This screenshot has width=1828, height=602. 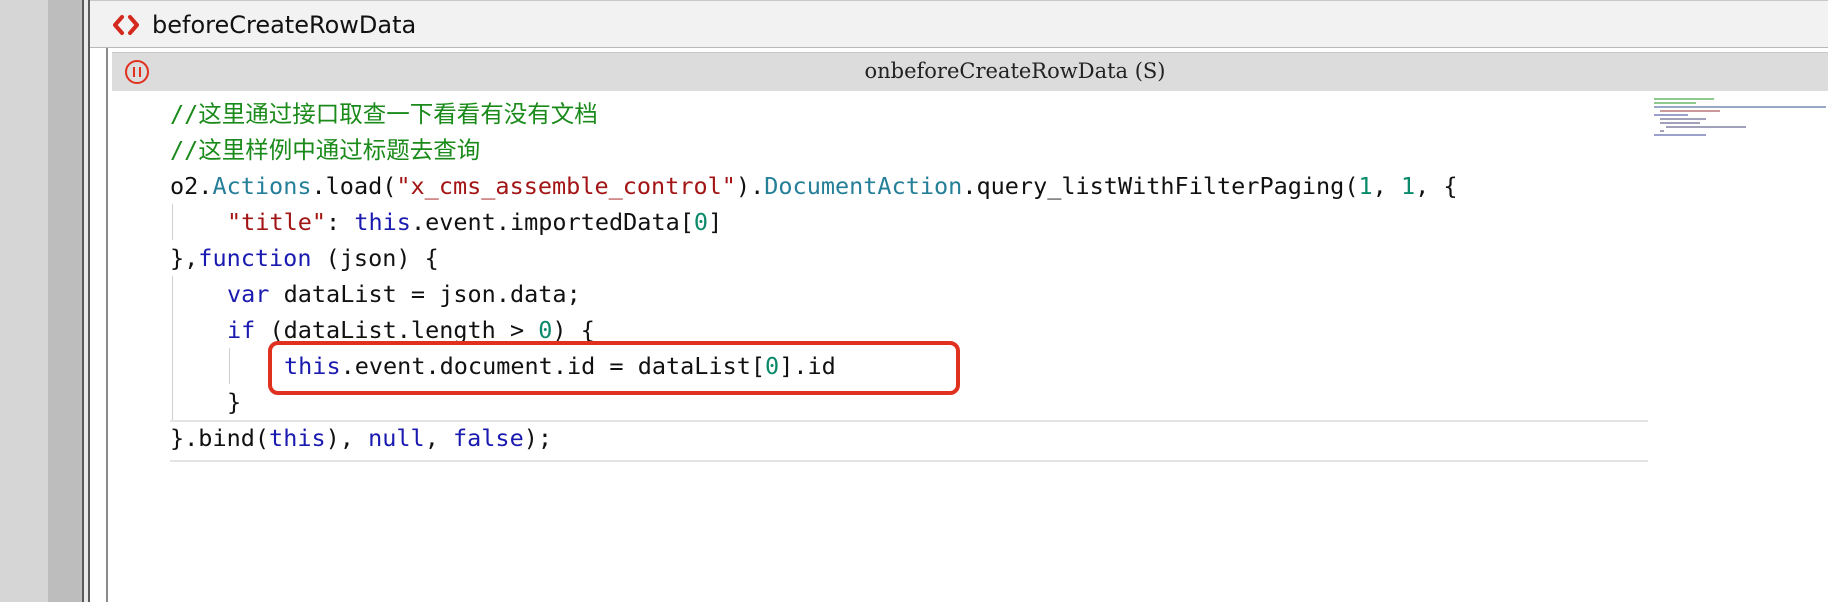 What do you see at coordinates (1015, 71) in the screenshot?
I see `editor-title: onbeforeCreateRowData (S)` at bounding box center [1015, 71].